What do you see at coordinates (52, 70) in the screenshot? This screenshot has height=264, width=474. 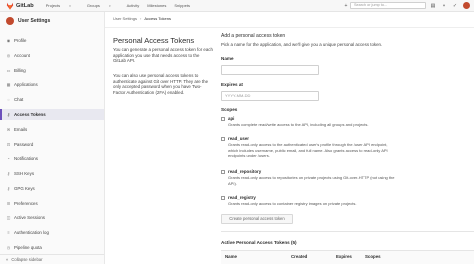 I see `sidebar-item-billing: ▭ Billing` at bounding box center [52, 70].